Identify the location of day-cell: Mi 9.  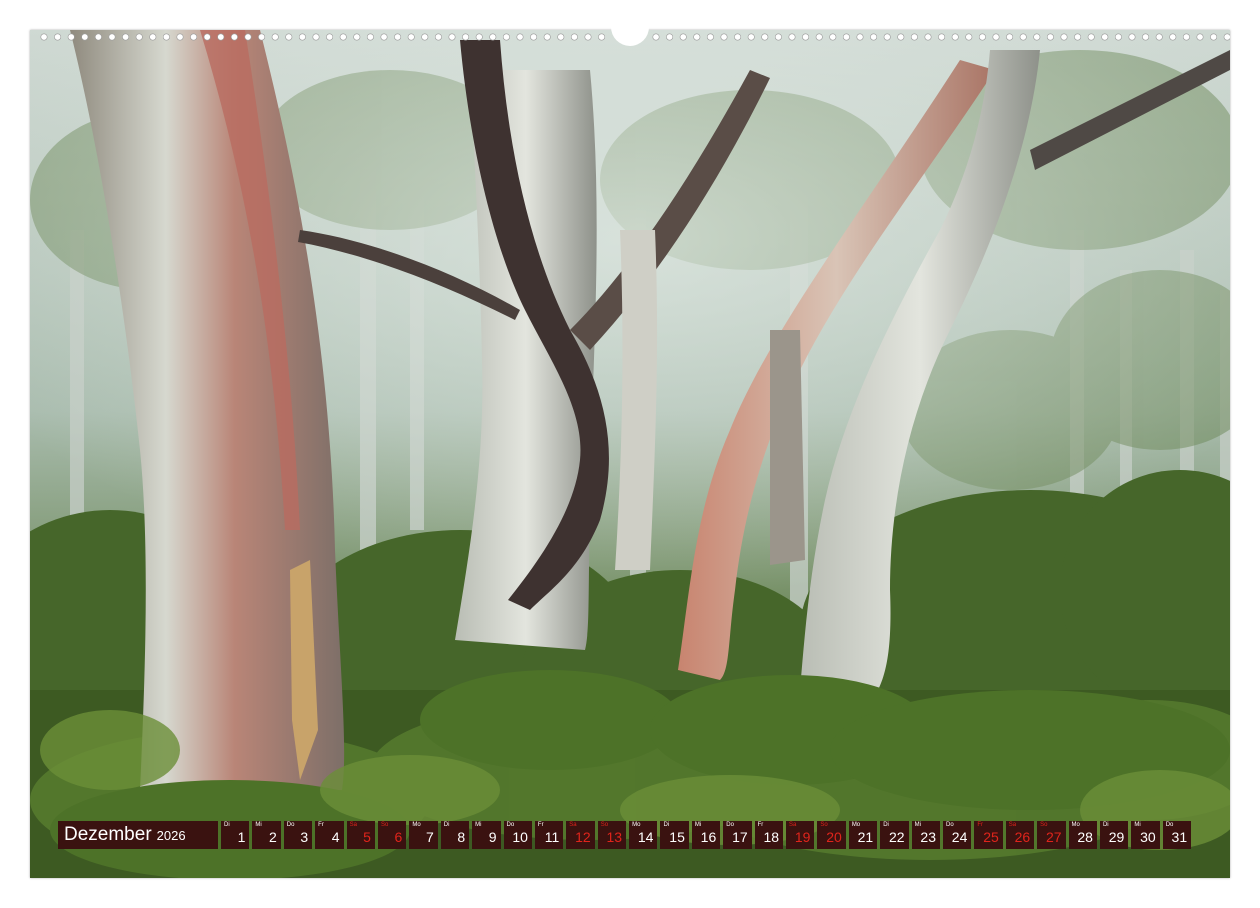
(486, 835).